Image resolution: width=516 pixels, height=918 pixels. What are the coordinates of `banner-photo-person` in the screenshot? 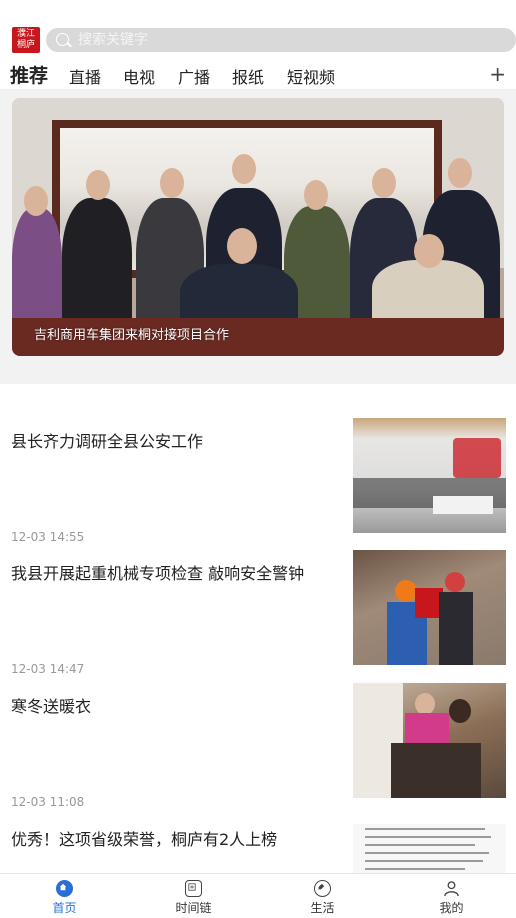 It's located at (97, 268).